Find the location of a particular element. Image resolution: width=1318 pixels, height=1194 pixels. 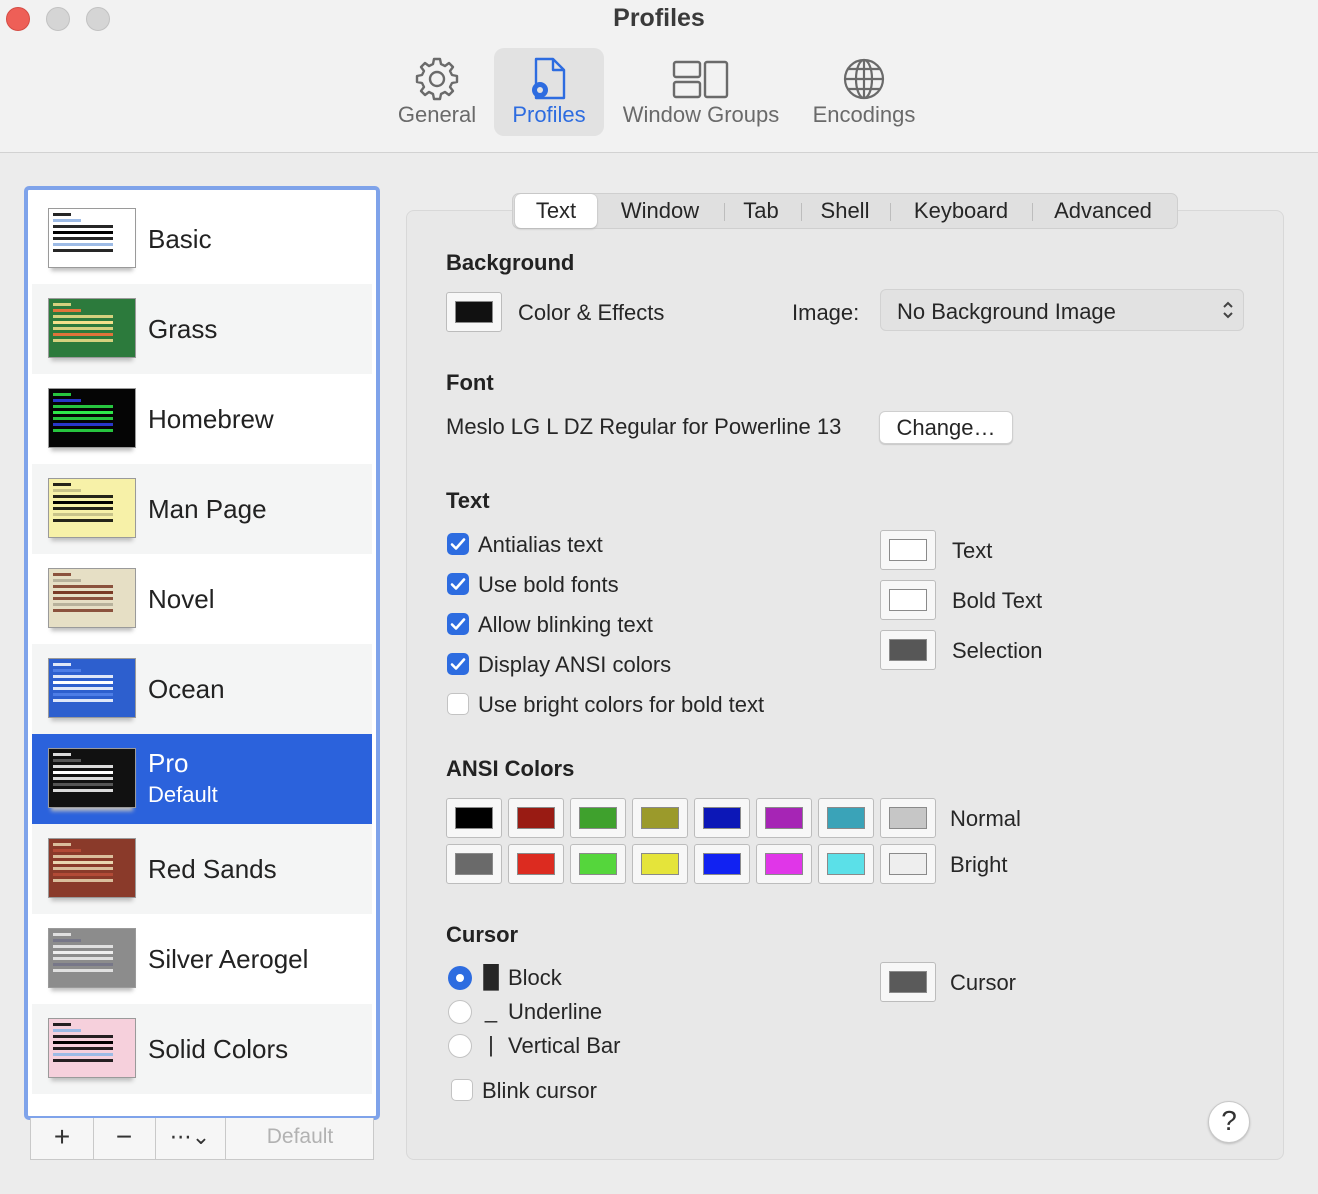

toolbar-general: General is located at coordinates (437, 92).